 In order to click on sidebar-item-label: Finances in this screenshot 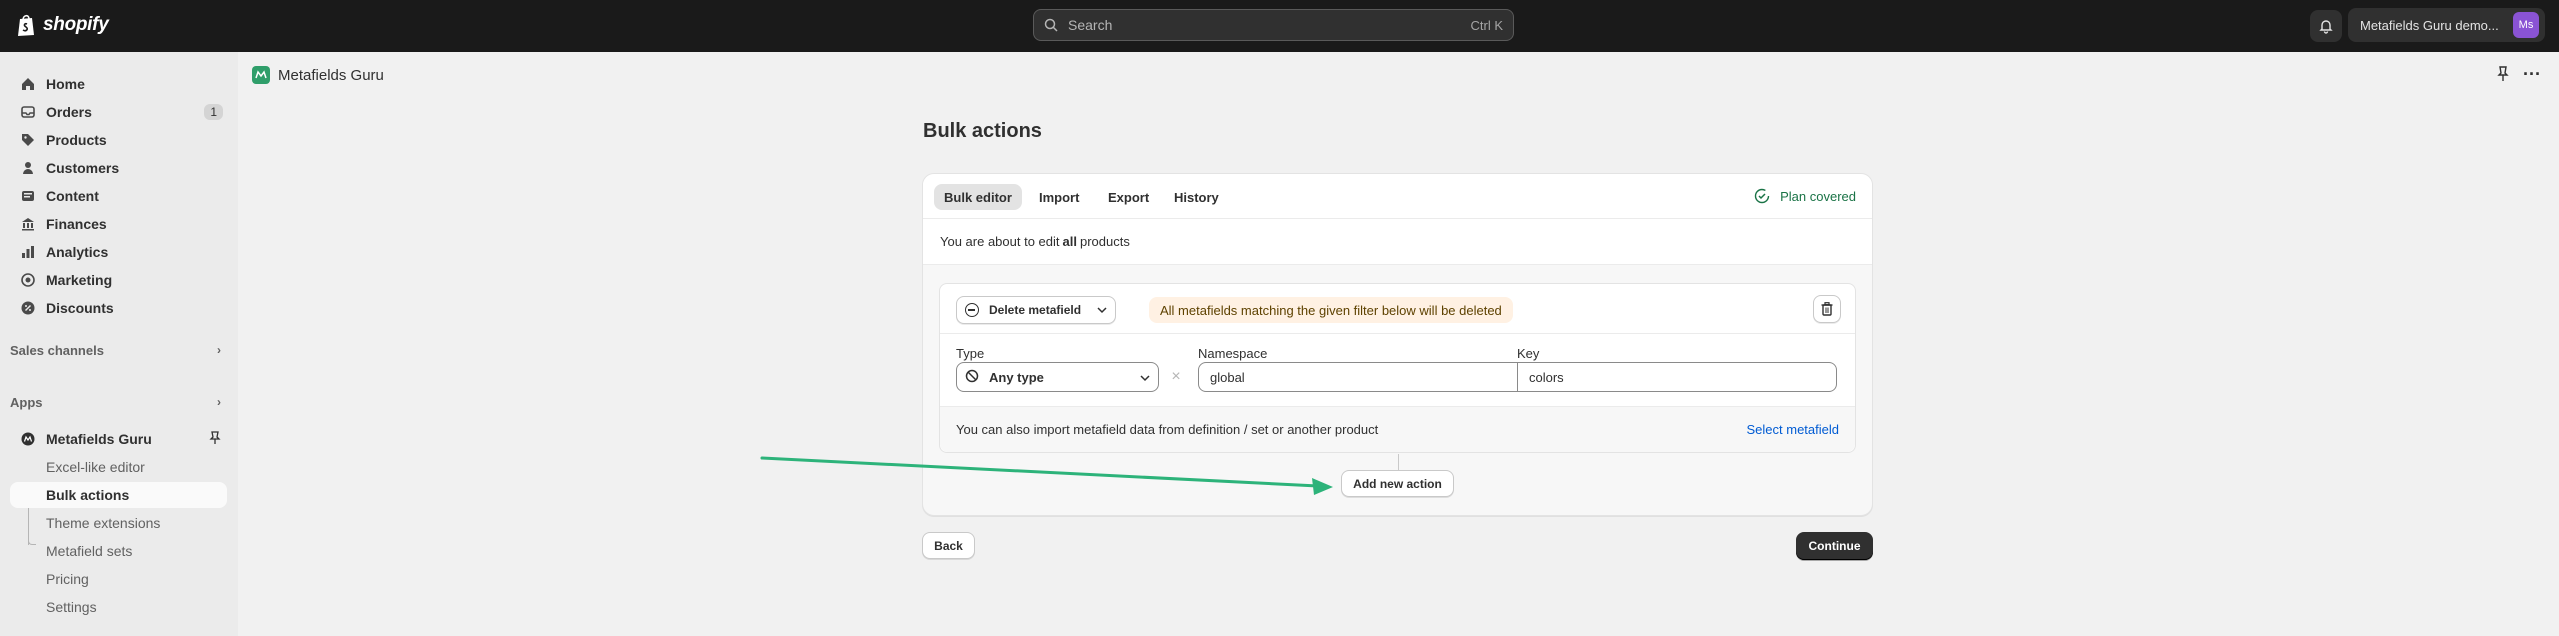, I will do `click(76, 224)`.